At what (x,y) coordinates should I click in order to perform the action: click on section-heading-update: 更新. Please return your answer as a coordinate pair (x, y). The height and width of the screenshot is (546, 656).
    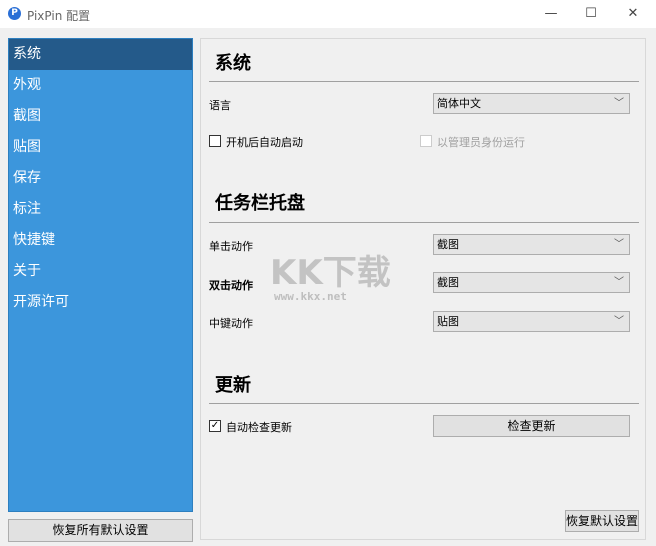
    Looking at the image, I should click on (233, 385).